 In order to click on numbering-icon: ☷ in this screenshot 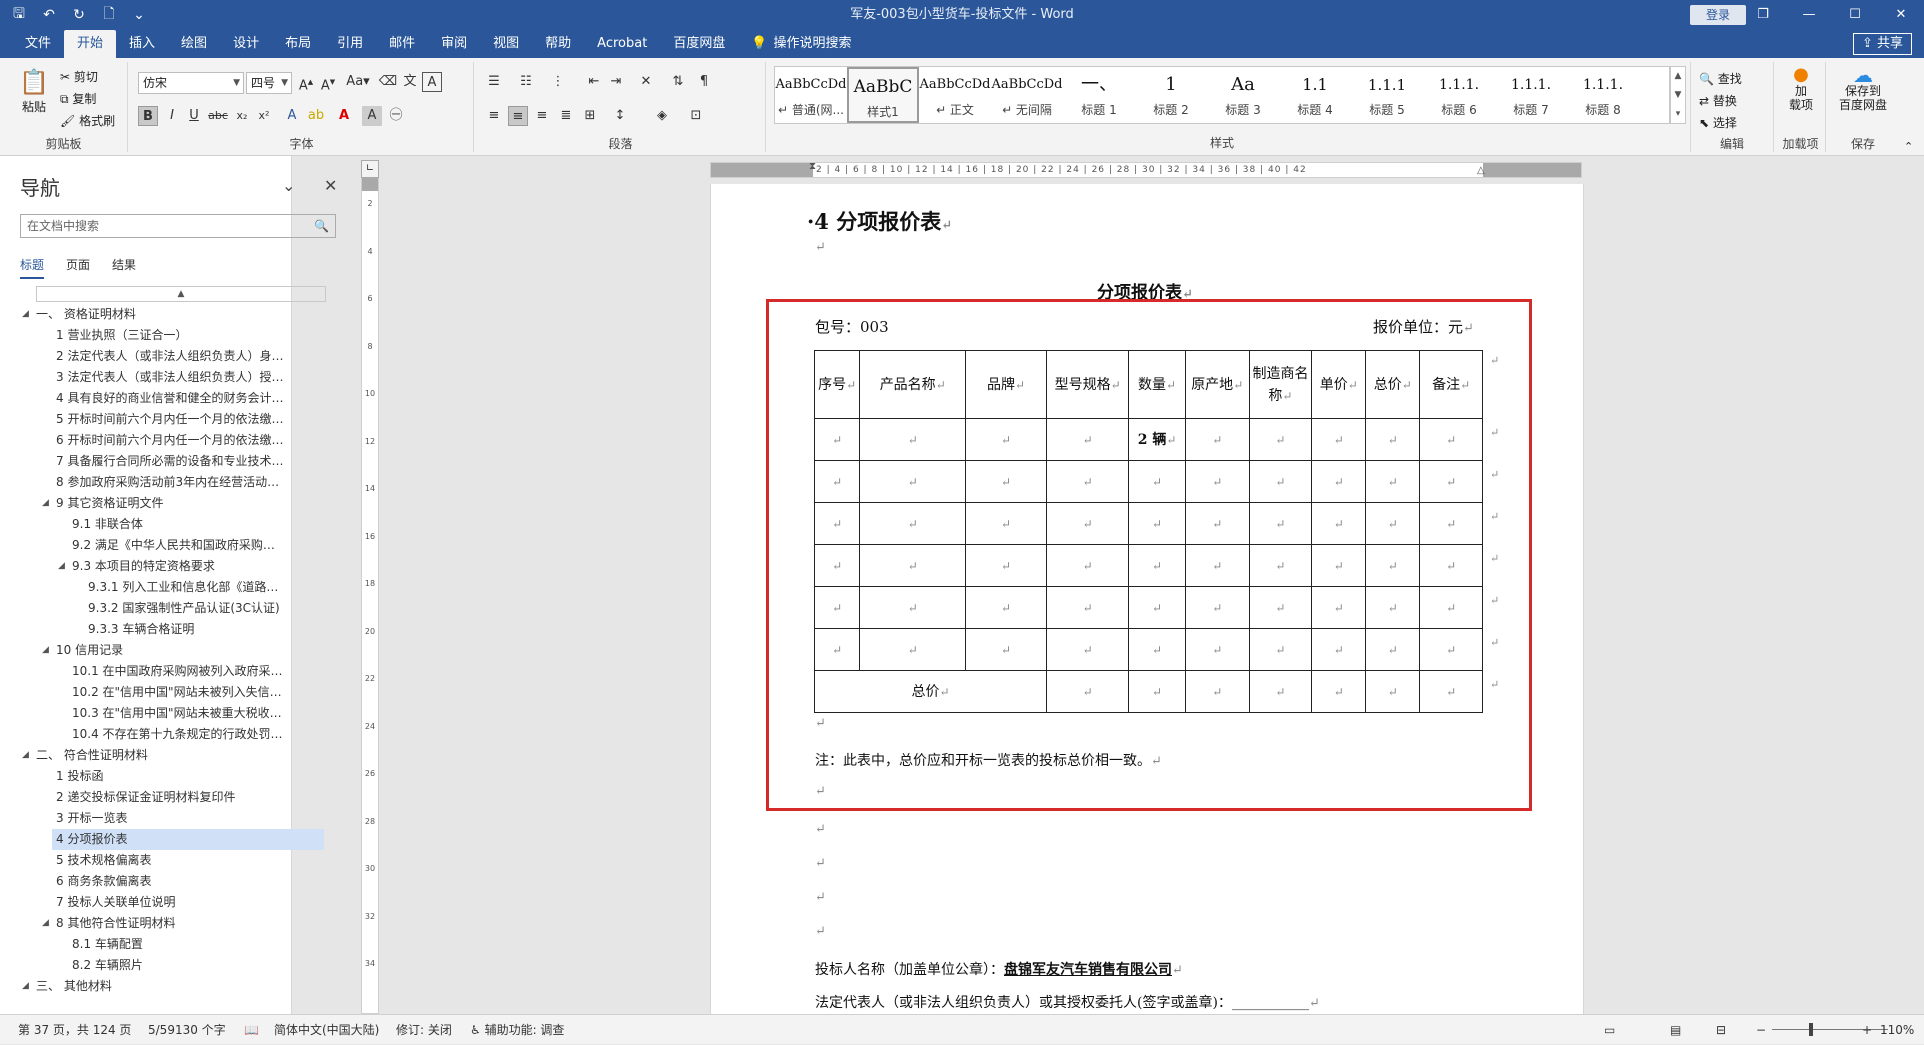, I will do `click(526, 82)`.